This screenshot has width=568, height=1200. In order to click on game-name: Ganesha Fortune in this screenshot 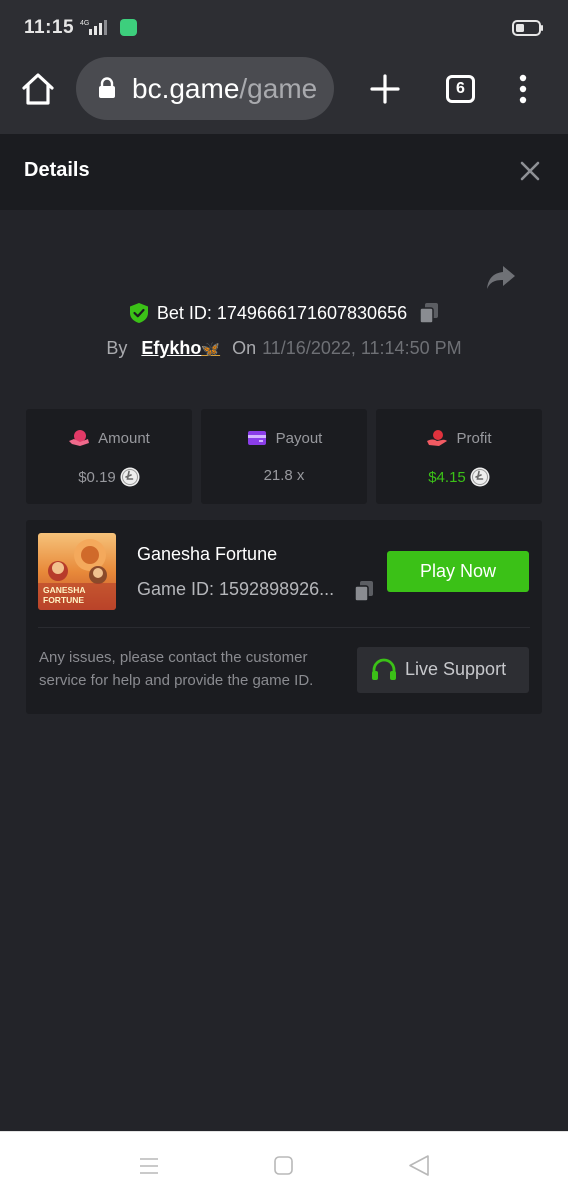, I will do `click(207, 554)`.